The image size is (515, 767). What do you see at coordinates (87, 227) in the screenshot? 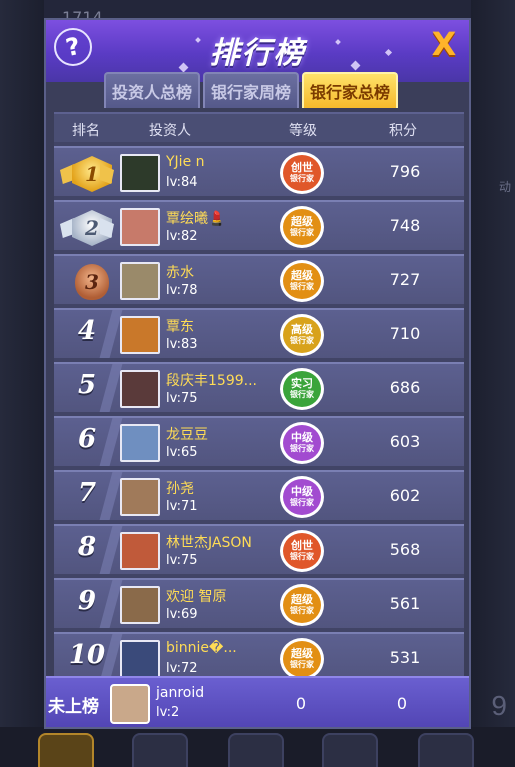
I see `rank-medal-icon: 2` at bounding box center [87, 227].